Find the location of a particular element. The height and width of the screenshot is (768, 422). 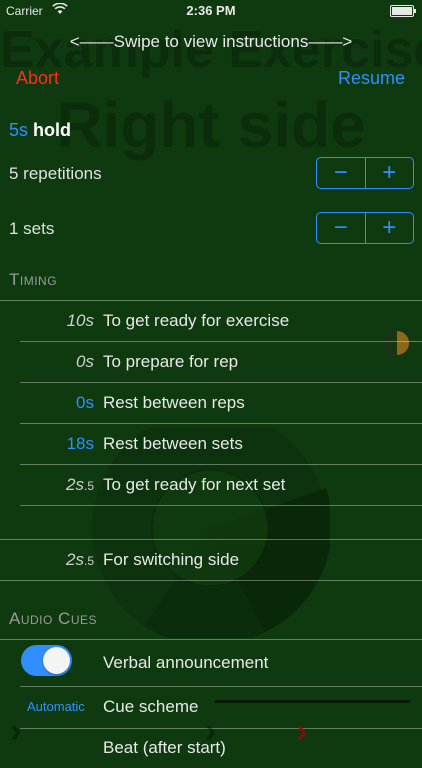

sets-increment-button: + is located at coordinates (390, 228).